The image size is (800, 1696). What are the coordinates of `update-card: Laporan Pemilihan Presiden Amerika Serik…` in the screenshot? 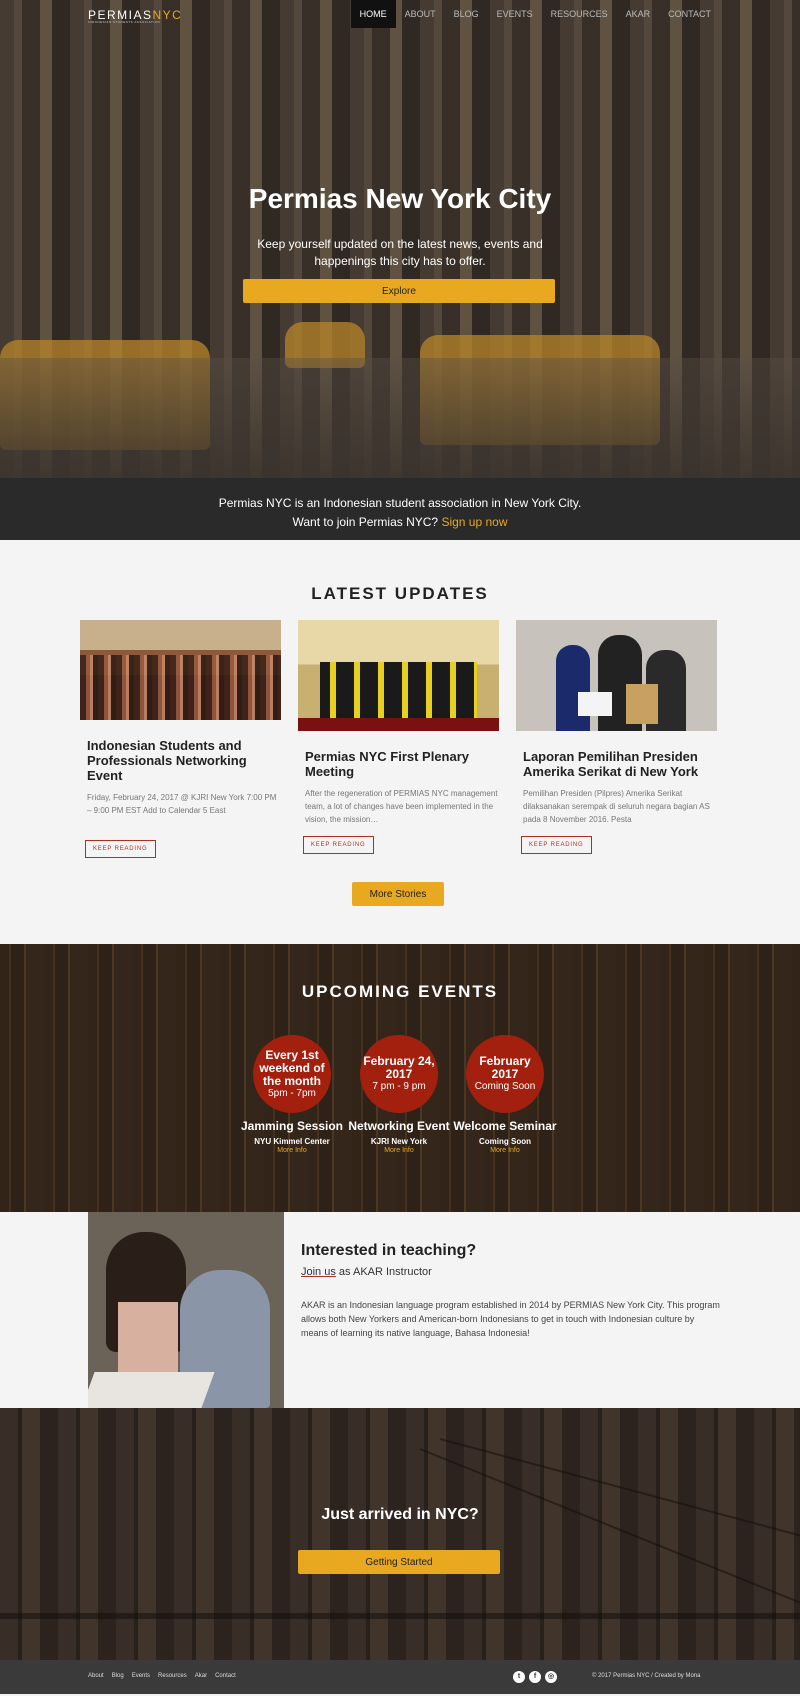 It's located at (616, 737).